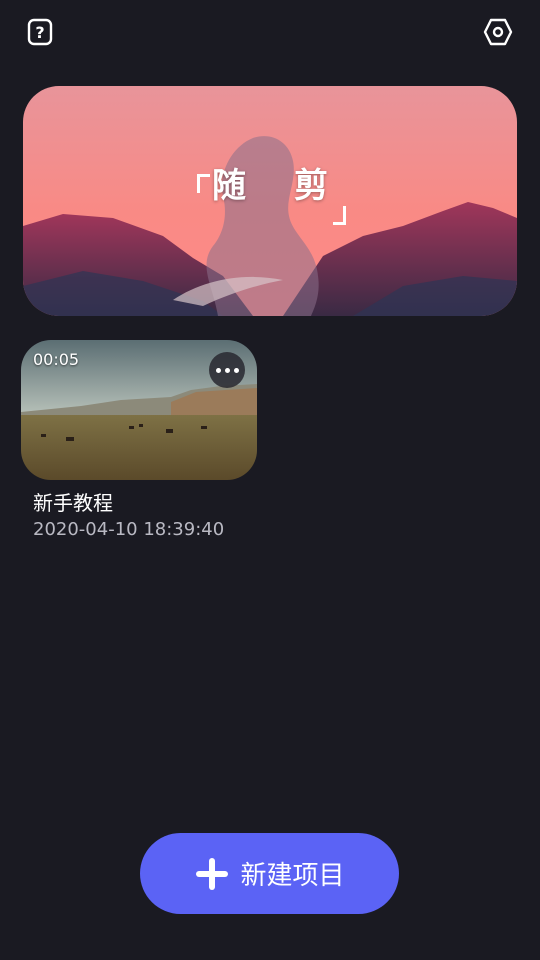  What do you see at coordinates (339, 215) in the screenshot?
I see `banner-bracket-right` at bounding box center [339, 215].